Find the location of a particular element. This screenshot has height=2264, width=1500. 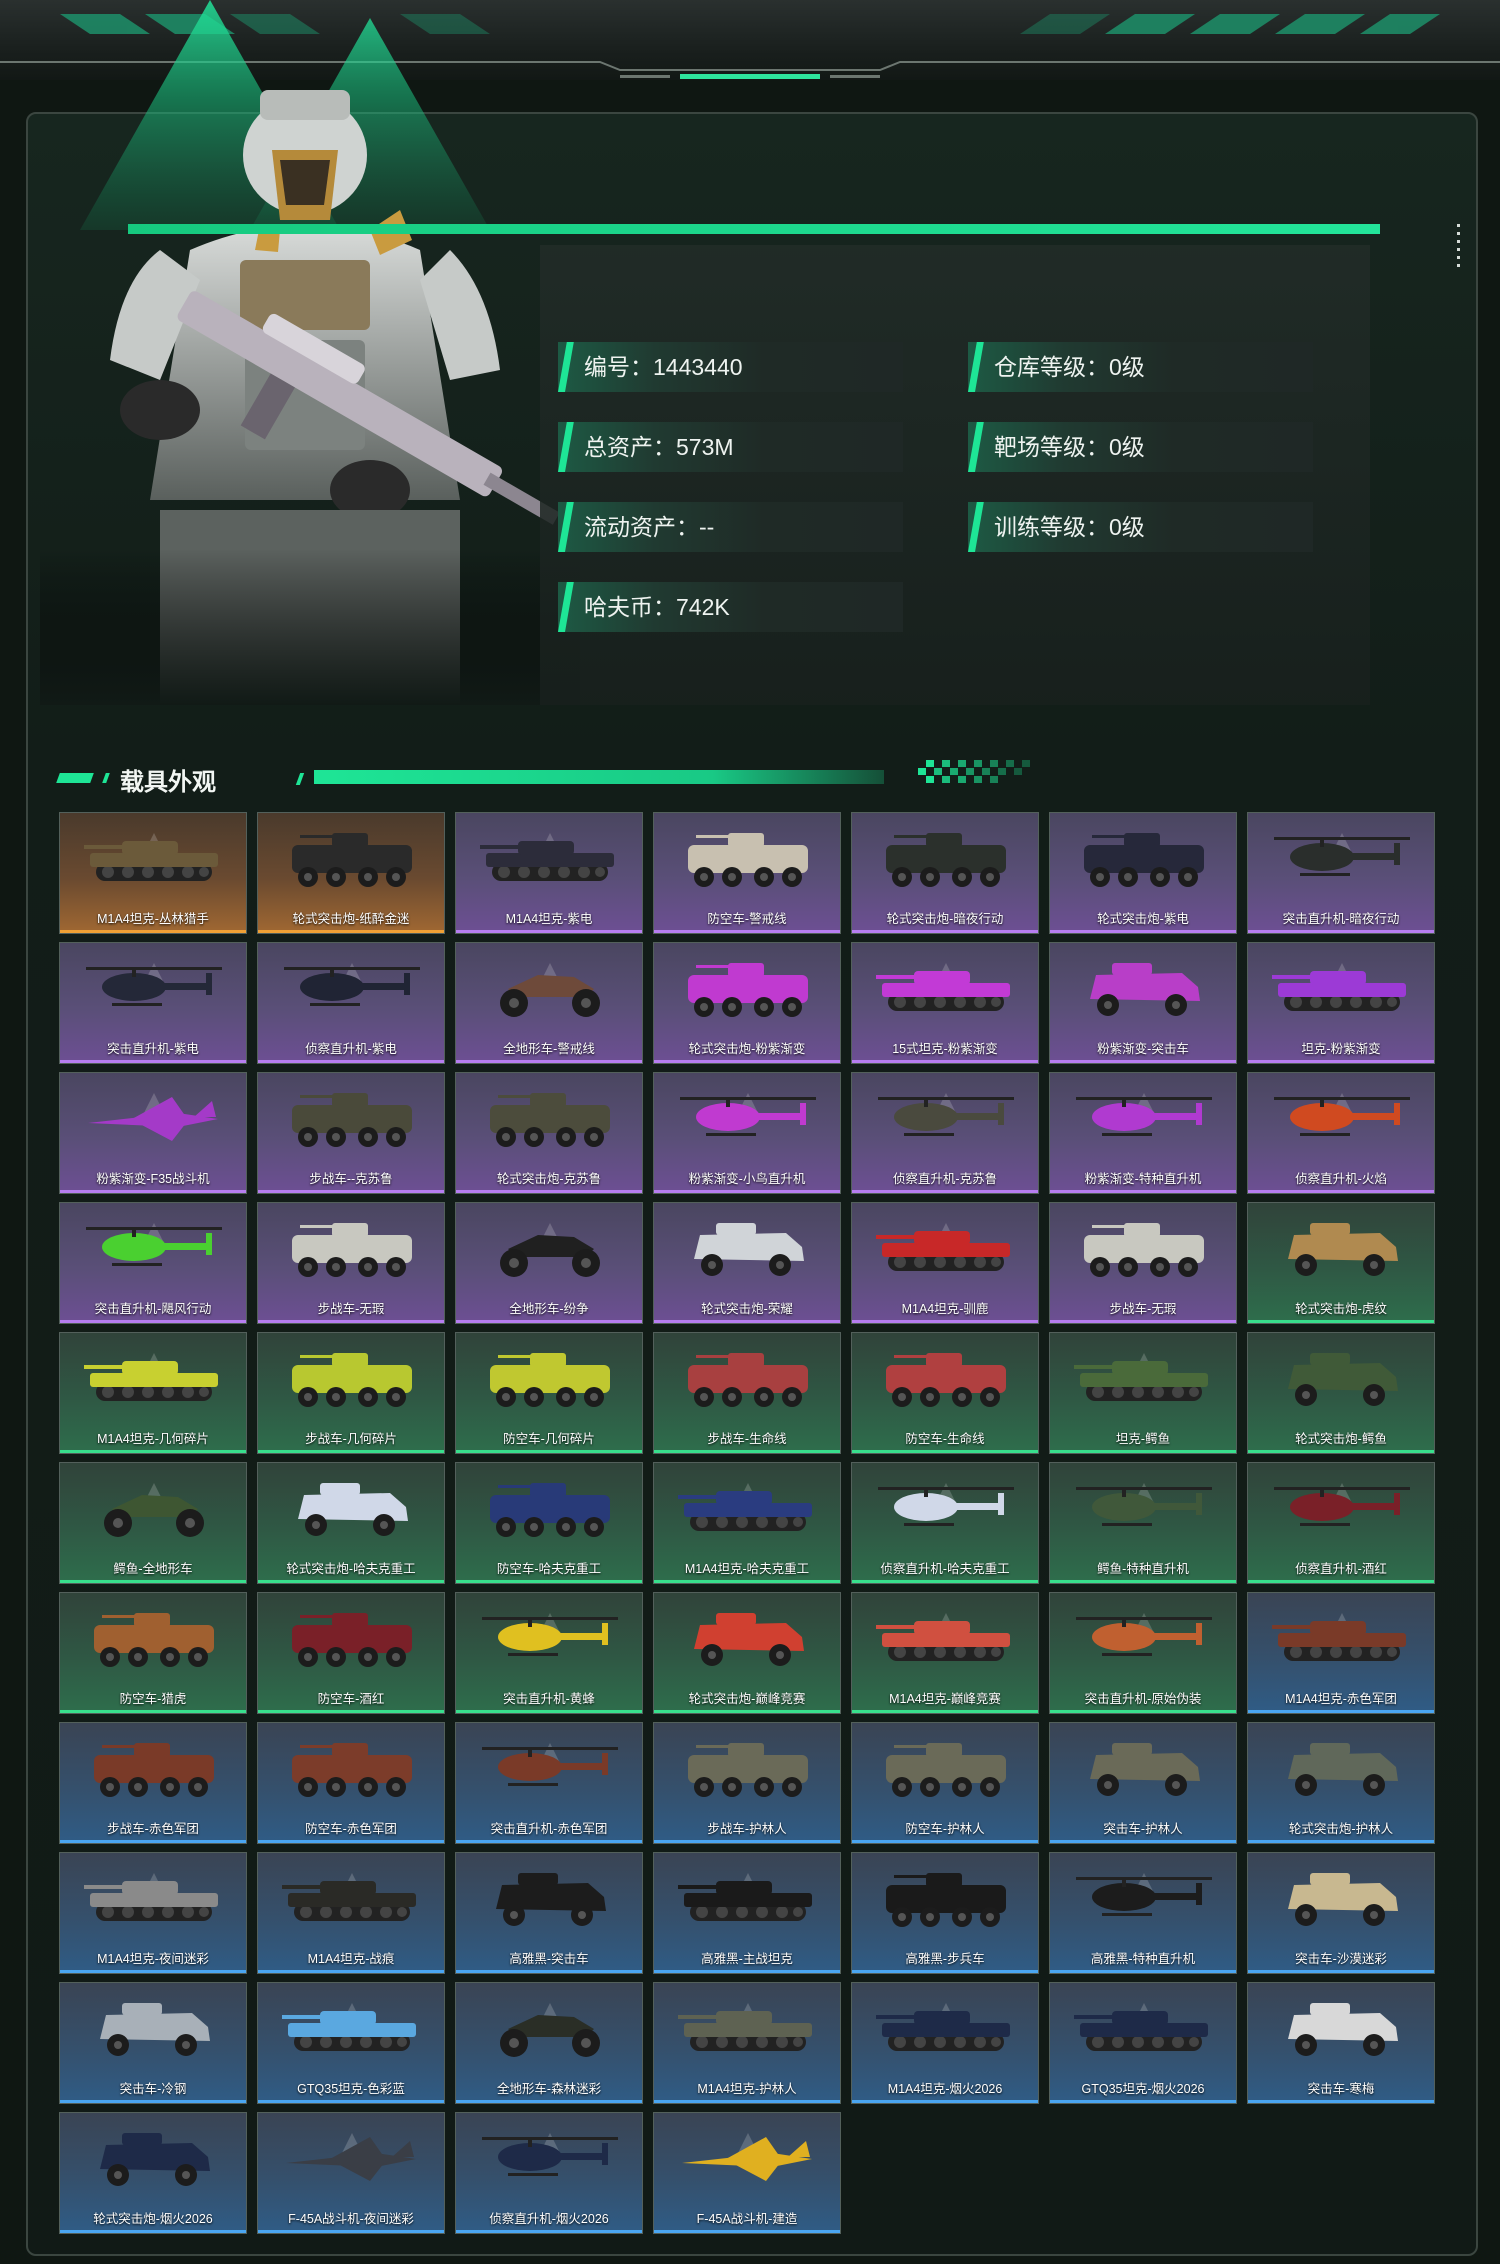

skin-card: 鳄鱼-全地形车 is located at coordinates (153, 1523).